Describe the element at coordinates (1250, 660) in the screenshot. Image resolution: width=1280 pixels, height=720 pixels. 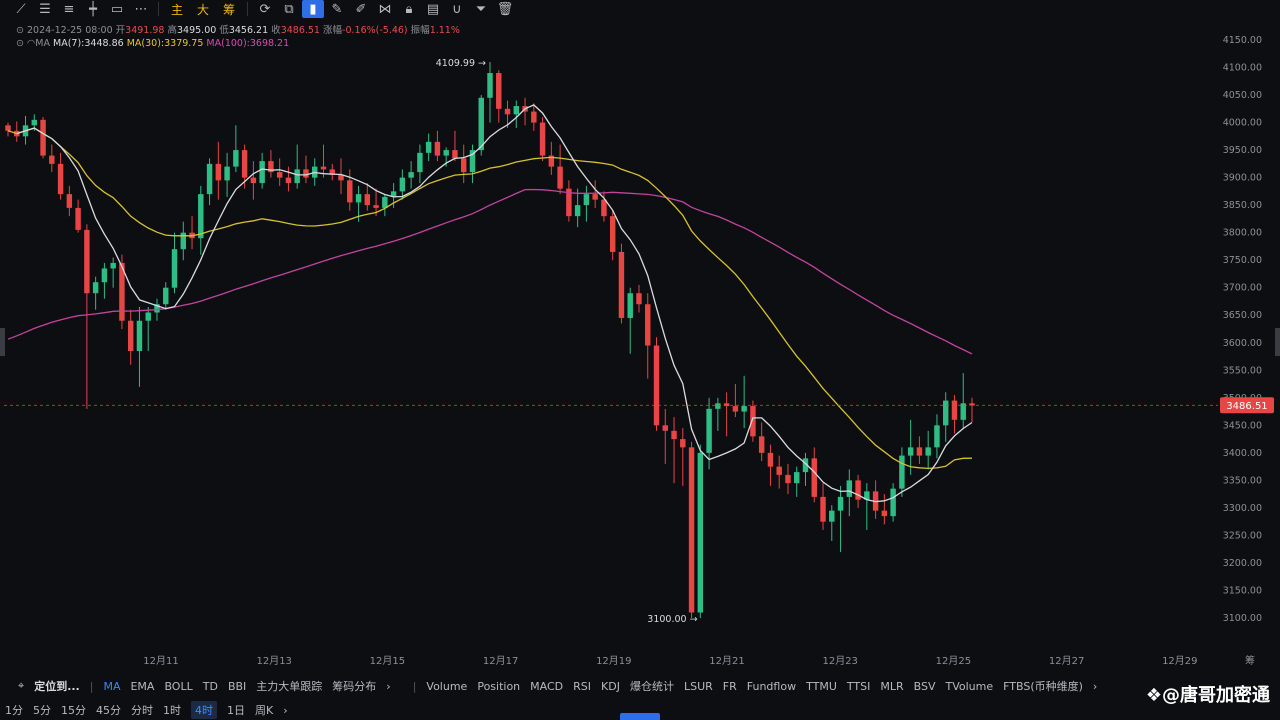
I see `corner-label: 筹` at that location.